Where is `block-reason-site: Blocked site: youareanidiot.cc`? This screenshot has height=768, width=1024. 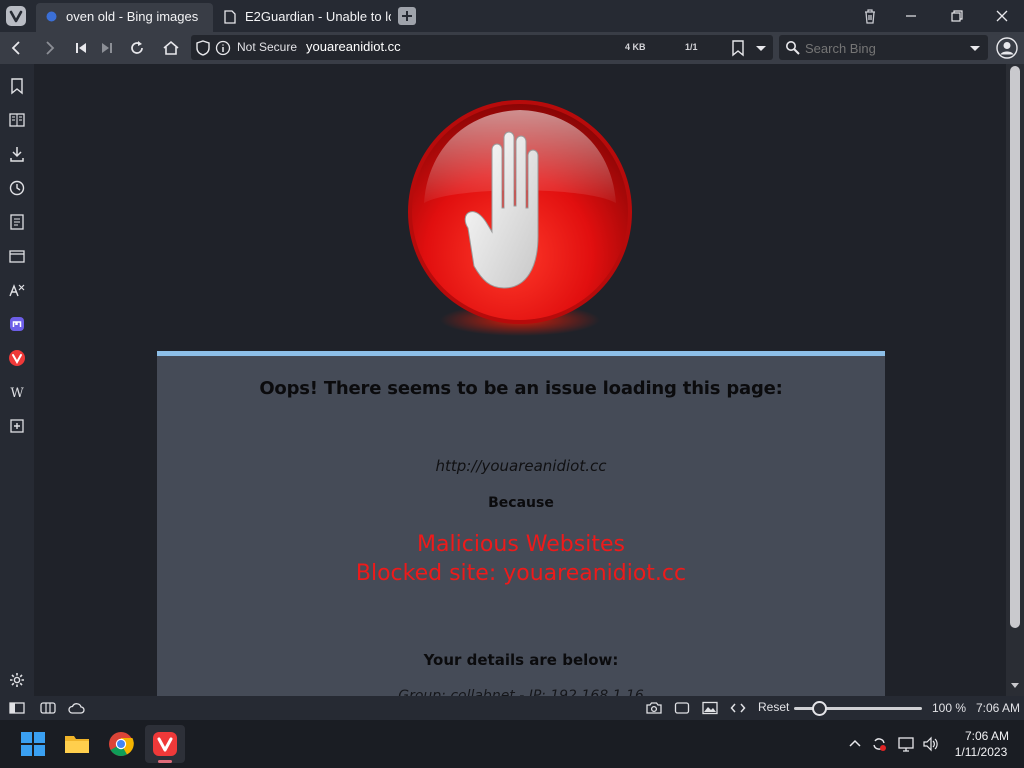 block-reason-site: Blocked site: youareanidiot.cc is located at coordinates (521, 573).